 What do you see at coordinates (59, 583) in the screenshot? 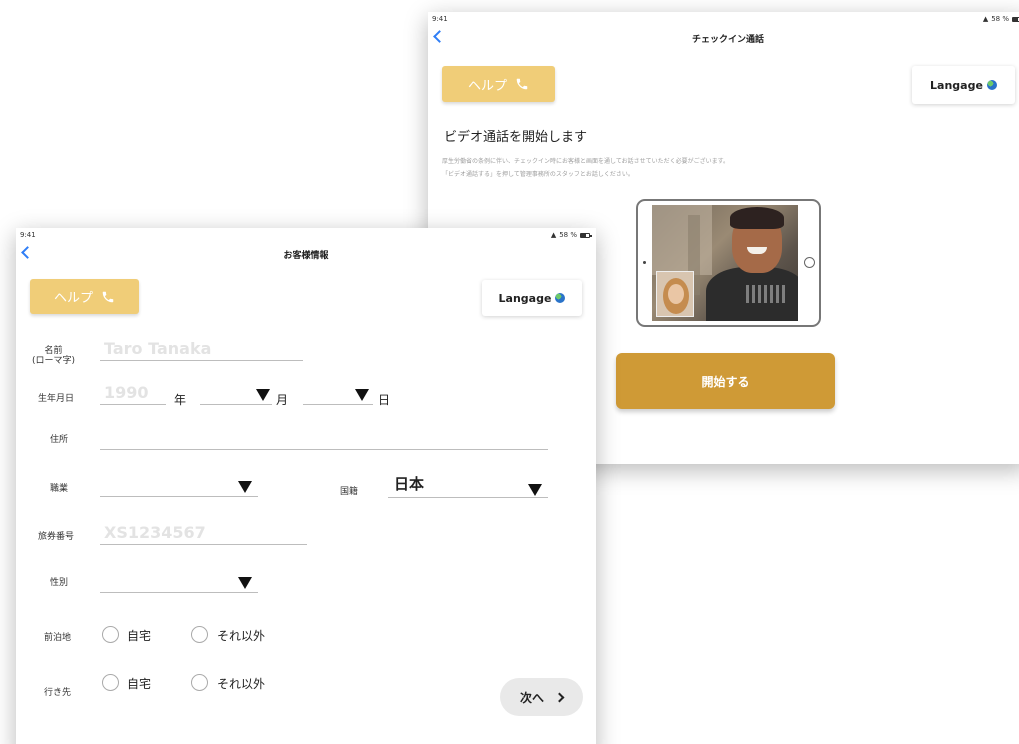
I see `gender-label: 性別` at bounding box center [59, 583].